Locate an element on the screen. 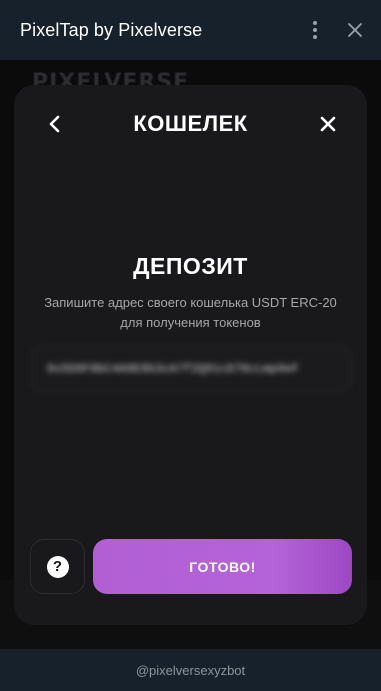 Image resolution: width=381 pixels, height=691 pixels. more-vertical-icon is located at coordinates (315, 30).